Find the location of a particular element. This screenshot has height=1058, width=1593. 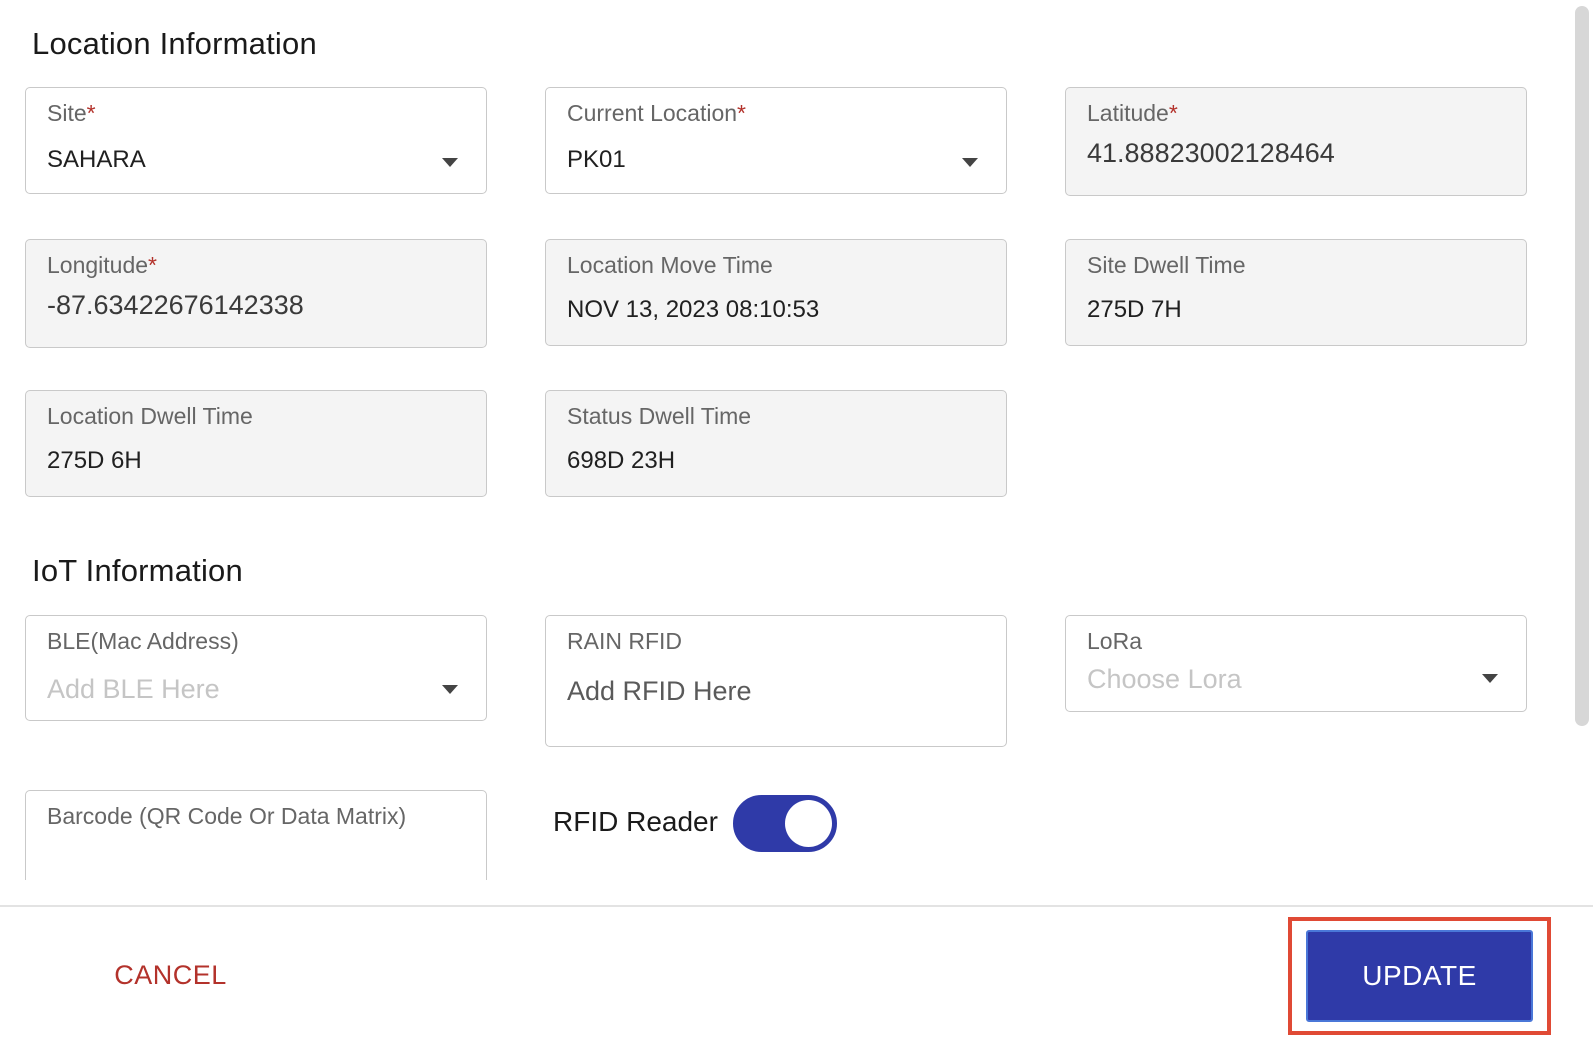

update-button: UPDATE is located at coordinates (1419, 976).